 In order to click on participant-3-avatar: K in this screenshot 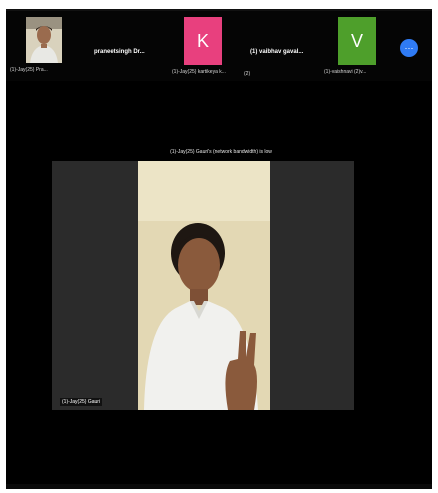, I will do `click(203, 41)`.